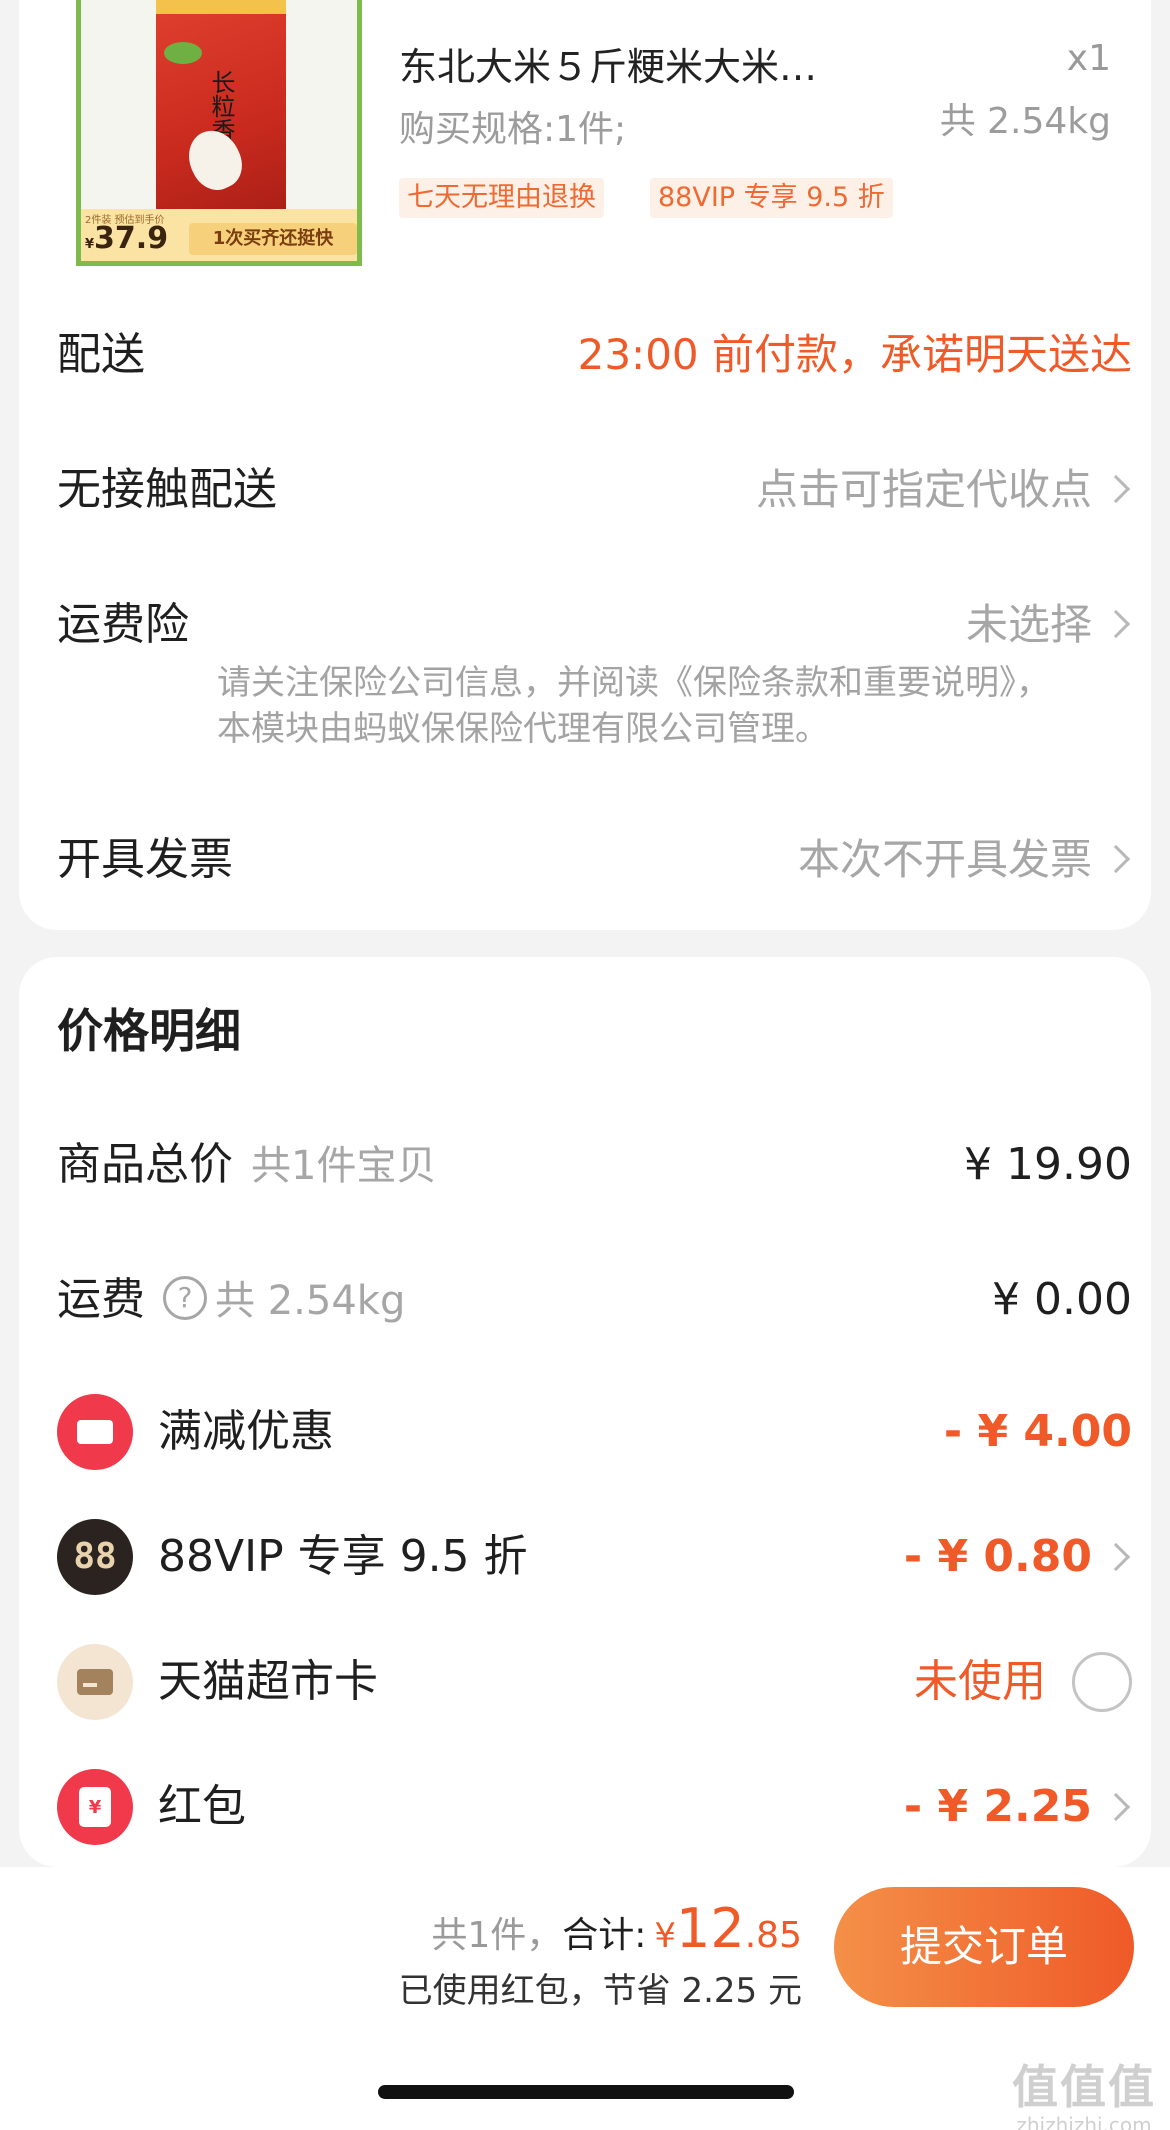  I want to click on vip-discount-value: - ¥ 0.80, so click(997, 1556).